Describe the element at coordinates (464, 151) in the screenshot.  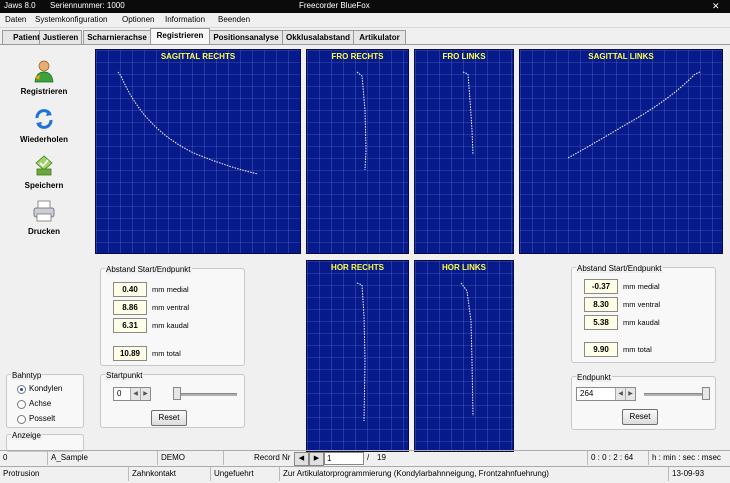
I see `plot-fro-links: FRO LINKS` at that location.